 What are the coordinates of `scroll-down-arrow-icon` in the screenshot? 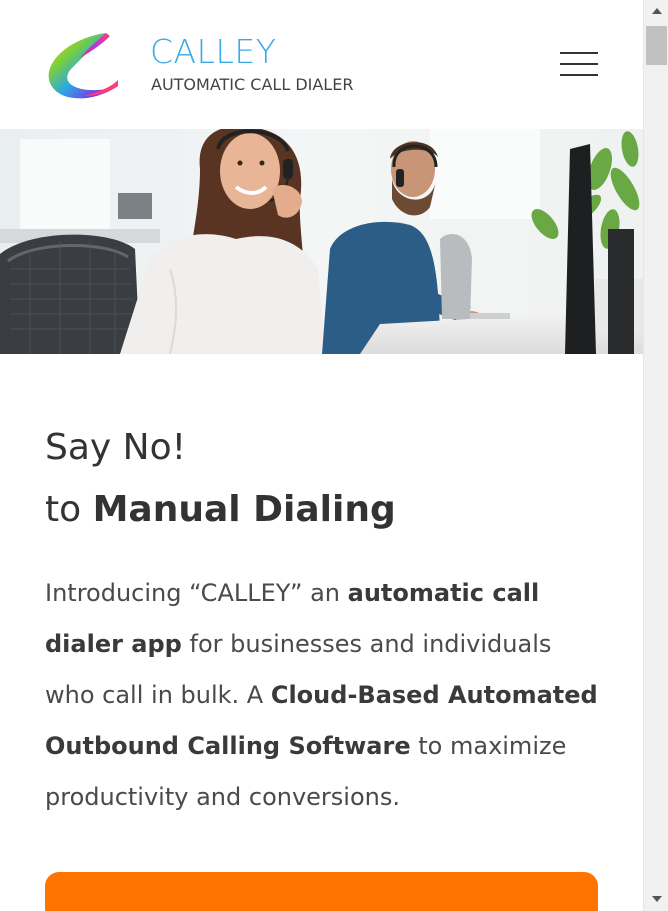 It's located at (656, 900).